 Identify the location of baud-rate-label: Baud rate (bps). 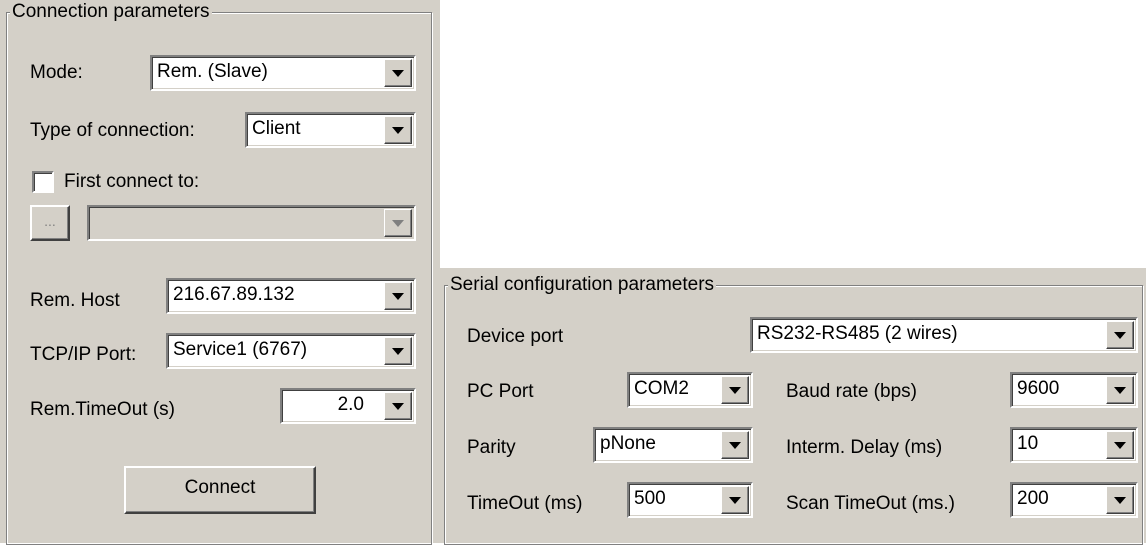
(851, 391).